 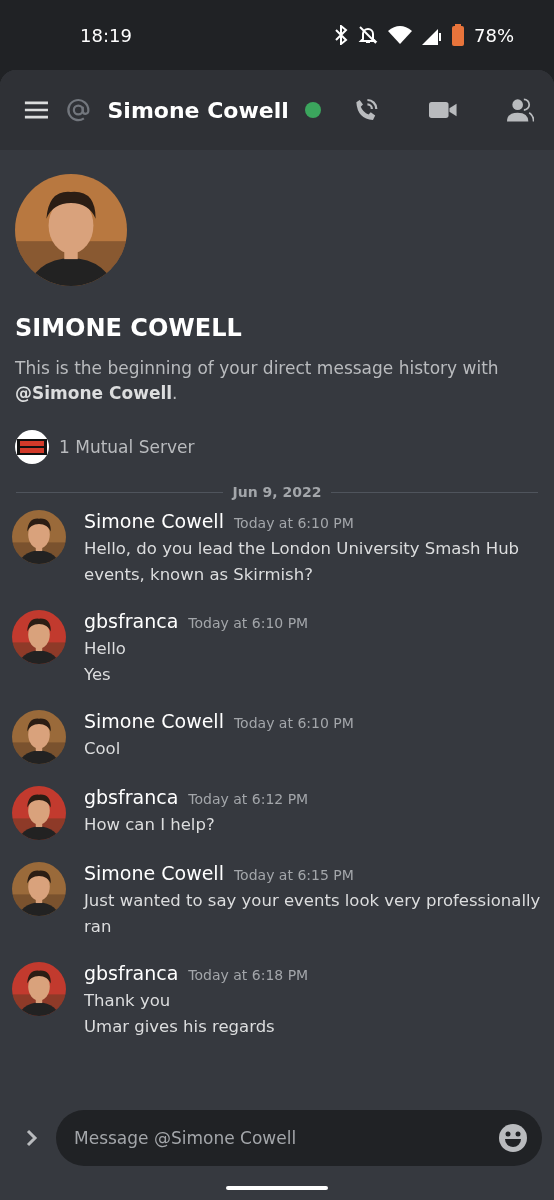 What do you see at coordinates (32, 447) in the screenshot?
I see `server-icon` at bounding box center [32, 447].